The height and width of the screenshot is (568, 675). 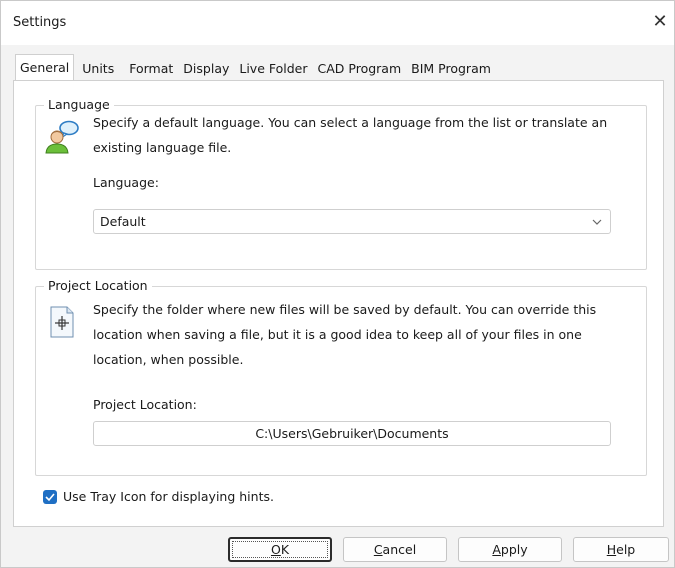 I want to click on project-description-line-3: location, when possible., so click(x=168, y=359).